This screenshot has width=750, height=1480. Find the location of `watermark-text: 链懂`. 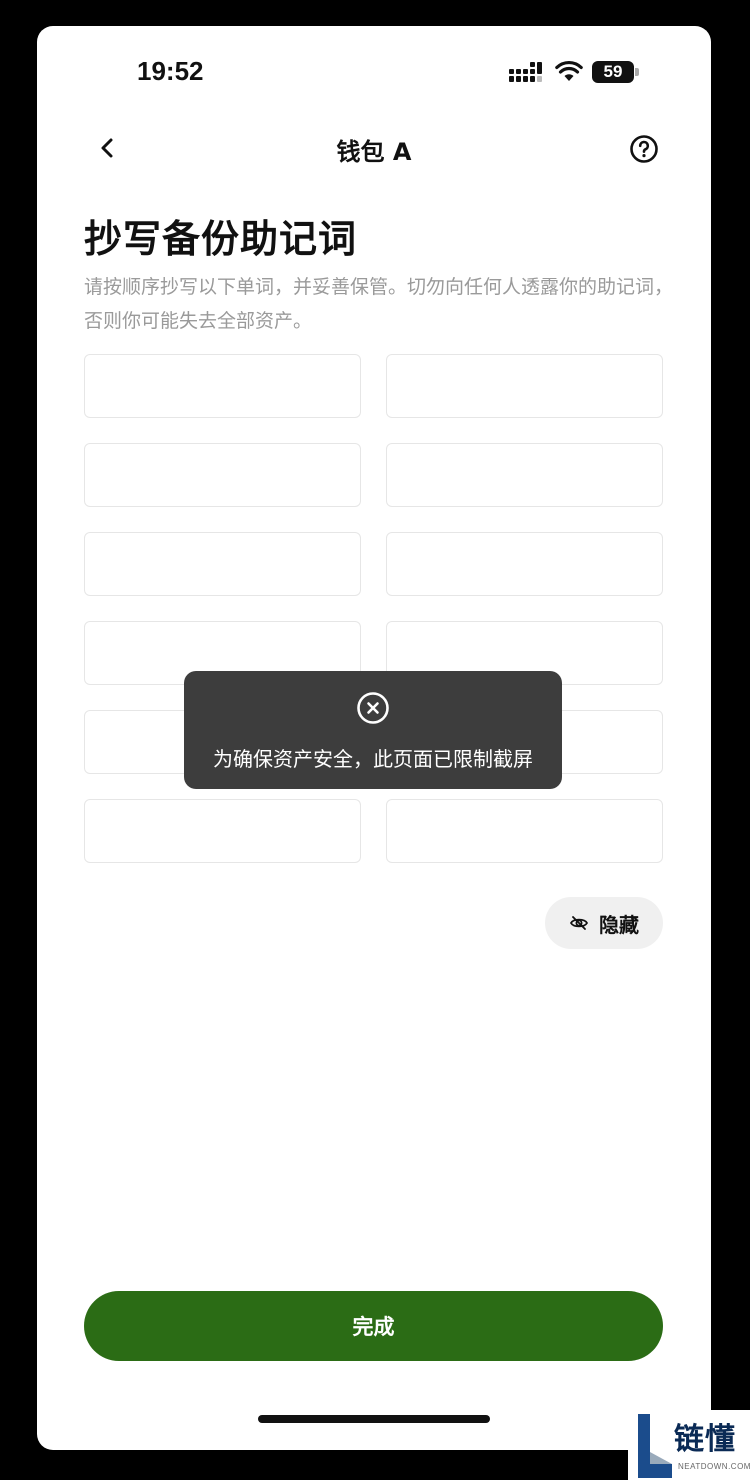

watermark-text: 链懂 is located at coordinates (705, 1439).